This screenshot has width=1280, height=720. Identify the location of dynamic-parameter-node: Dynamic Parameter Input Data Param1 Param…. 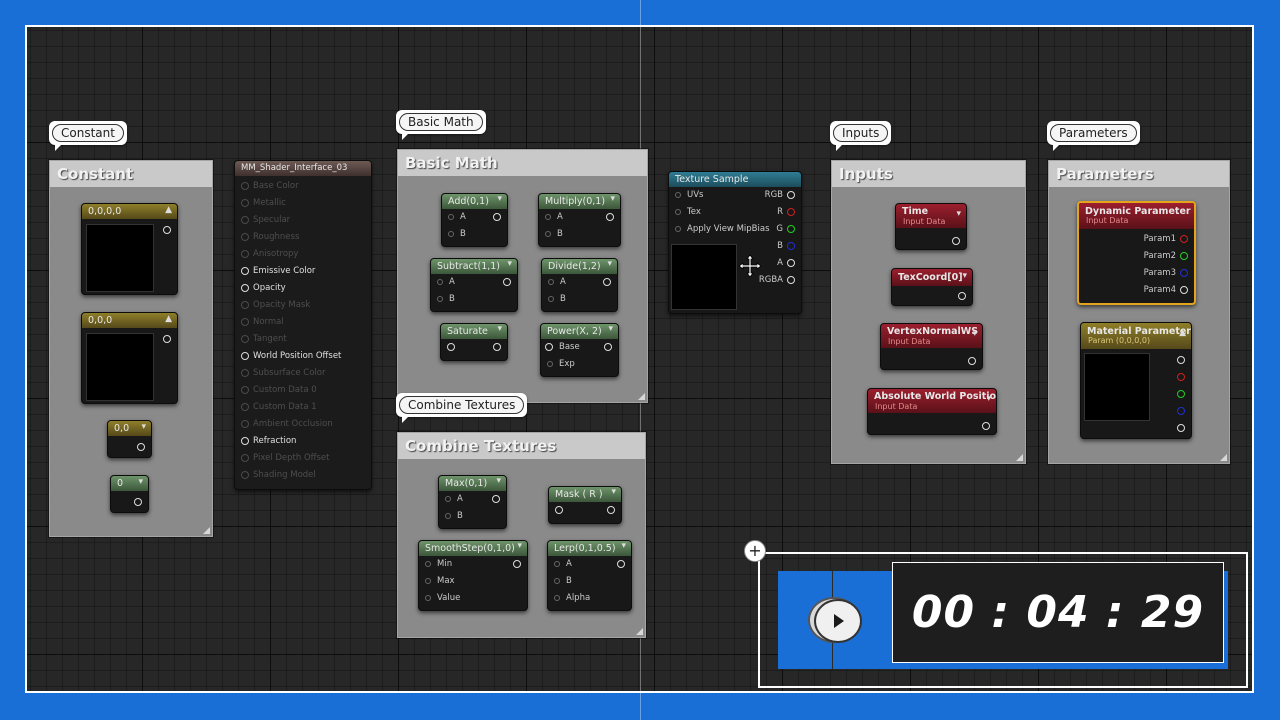
(1136, 253).